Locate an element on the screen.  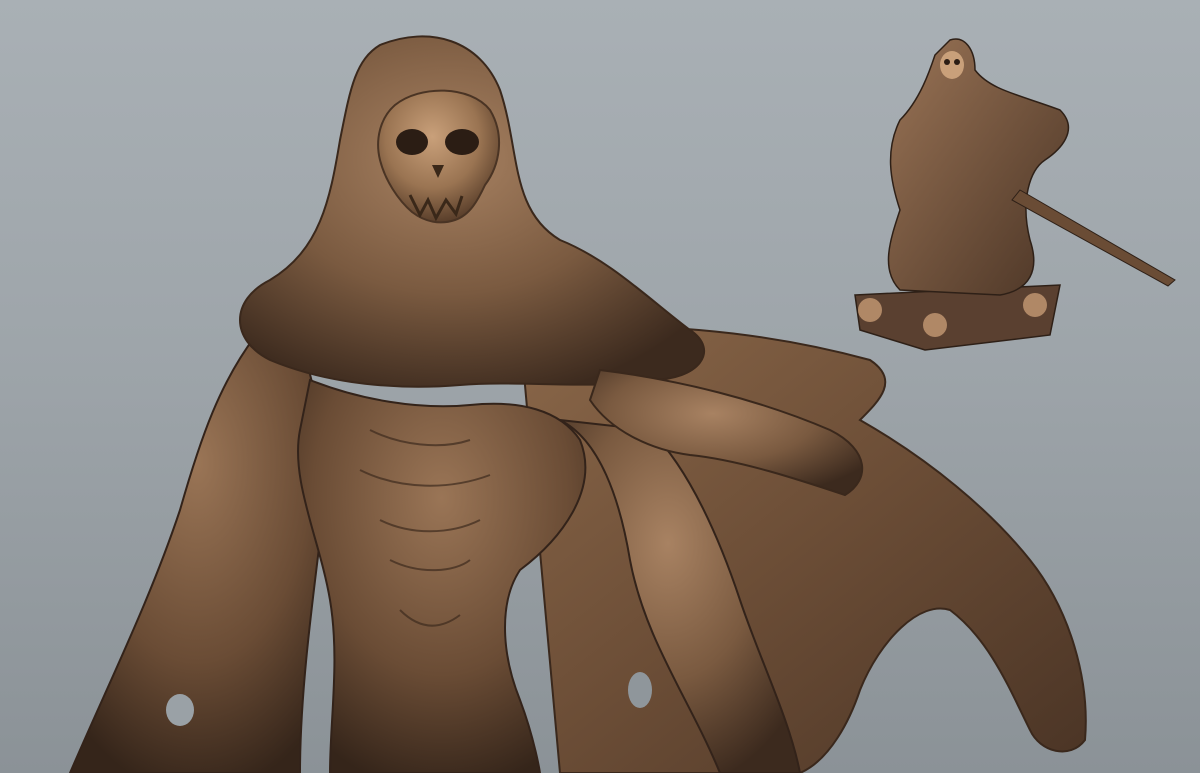
thumbnail-figure is located at coordinates (1015, 194).